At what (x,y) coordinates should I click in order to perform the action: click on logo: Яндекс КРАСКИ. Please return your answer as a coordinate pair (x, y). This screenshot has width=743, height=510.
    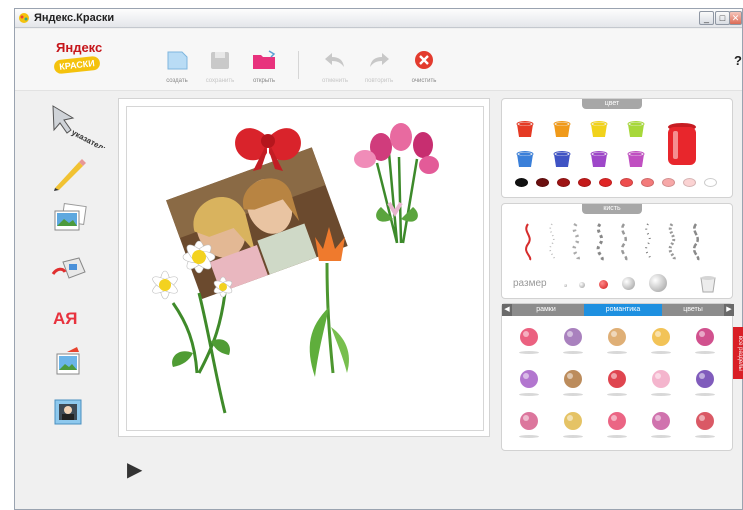
    Looking at the image, I should click on (80, 60).